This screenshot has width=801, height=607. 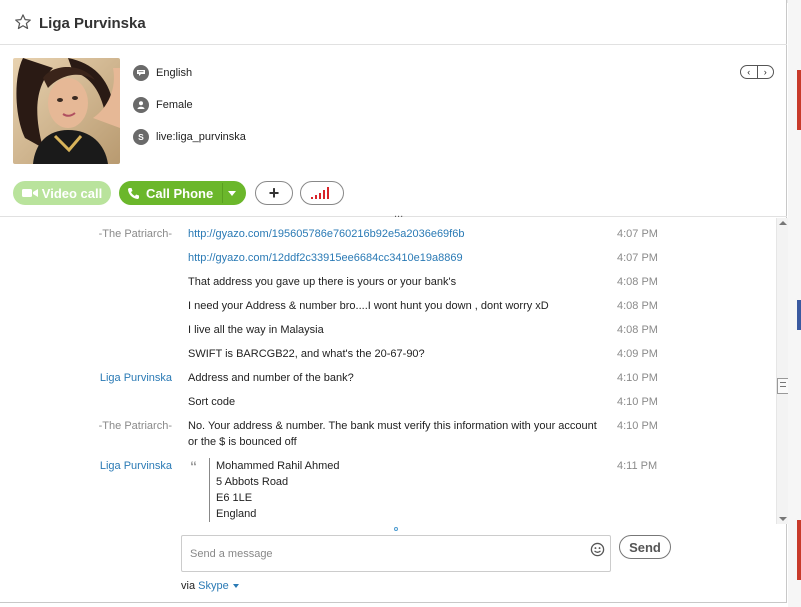 I want to click on message-line: or the $ is bounced off, so click(x=242, y=442).